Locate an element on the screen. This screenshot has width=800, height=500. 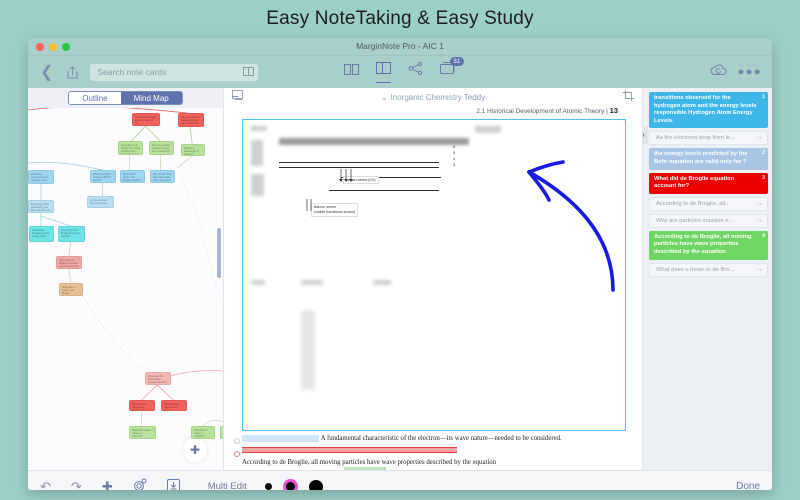
mindmap-node-label: What does u mean in de Broglie equation? is located at coordinates (132, 177).